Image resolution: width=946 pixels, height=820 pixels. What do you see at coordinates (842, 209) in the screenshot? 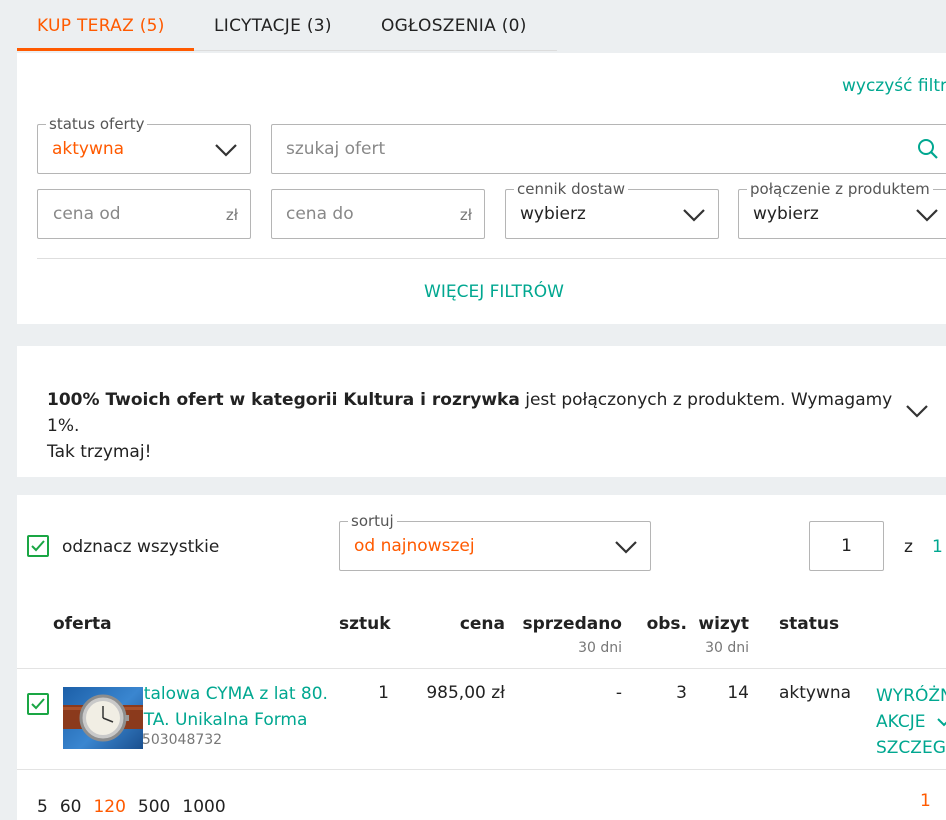
I see `product-link-select: połączenie z produktem wybierz` at bounding box center [842, 209].